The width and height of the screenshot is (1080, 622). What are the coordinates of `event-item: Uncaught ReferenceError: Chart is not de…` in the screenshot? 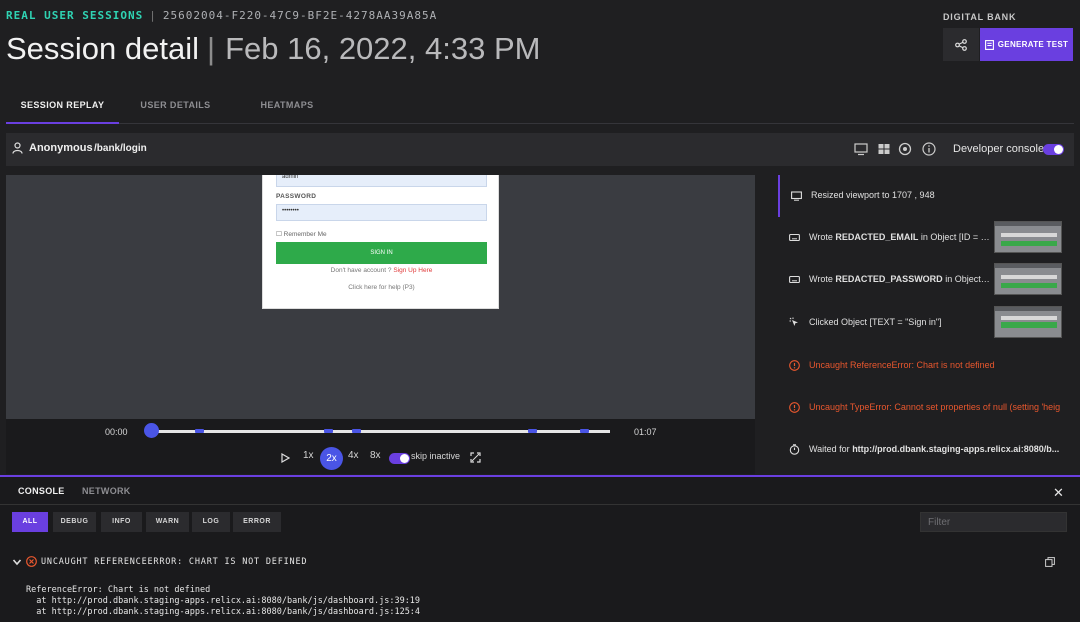 It's located at (929, 366).